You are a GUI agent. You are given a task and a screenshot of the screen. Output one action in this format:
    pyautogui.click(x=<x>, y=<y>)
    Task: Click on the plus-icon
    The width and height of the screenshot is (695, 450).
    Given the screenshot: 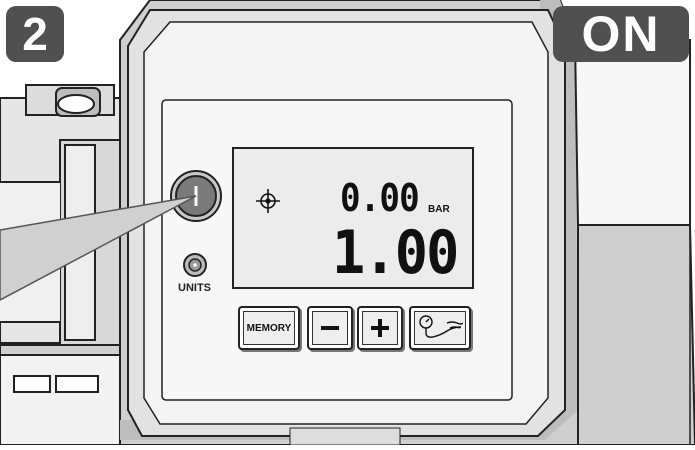 What is the action you would take?
    pyautogui.click(x=380, y=328)
    